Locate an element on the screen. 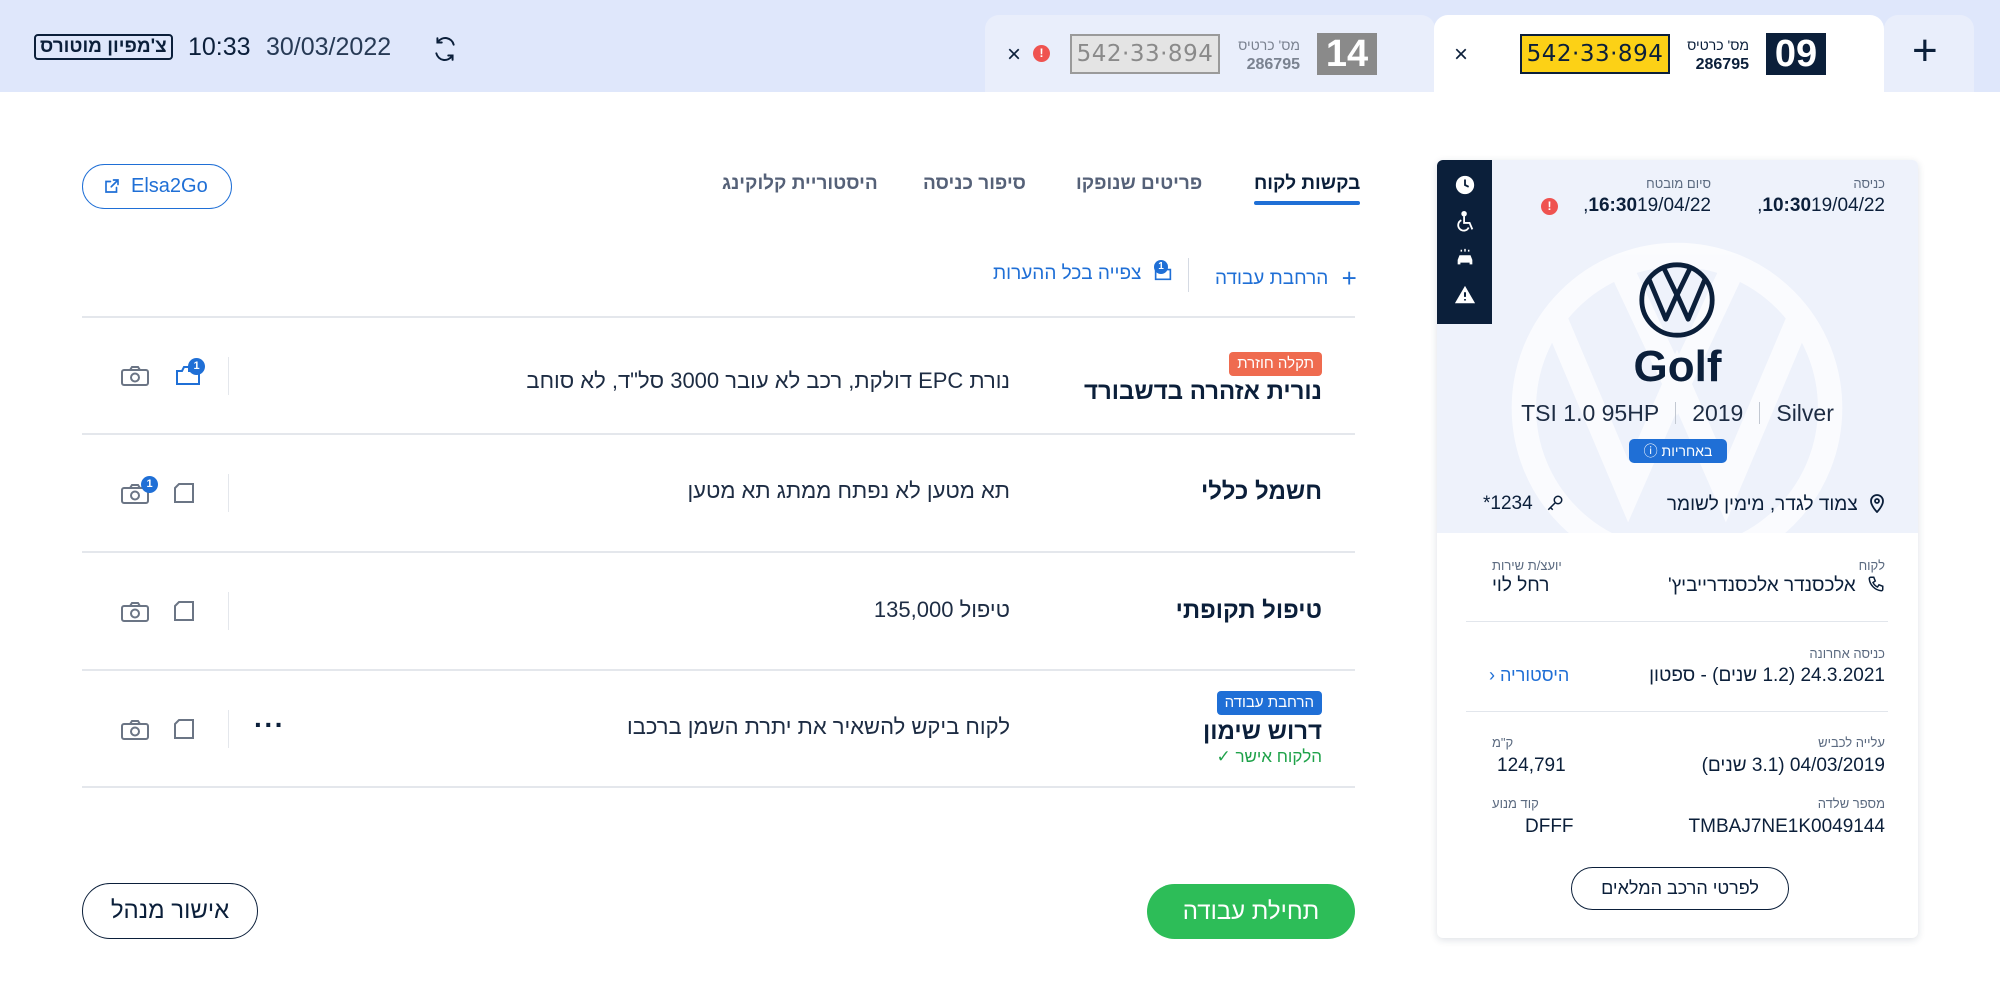 The image size is (2000, 1006). view-comments-label: צפייה בכל ההערות is located at coordinates (1067, 273).